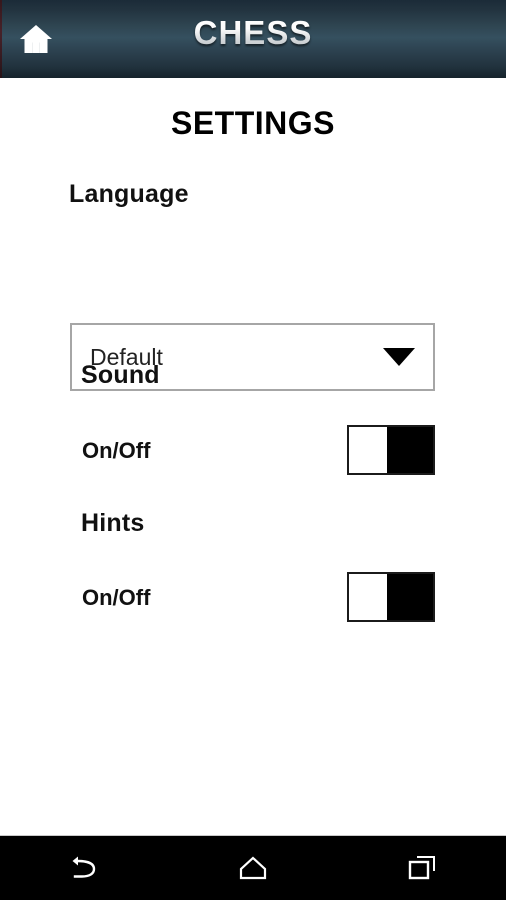 The width and height of the screenshot is (506, 900). Describe the element at coordinates (391, 450) in the screenshot. I see `sound-toggle` at that location.